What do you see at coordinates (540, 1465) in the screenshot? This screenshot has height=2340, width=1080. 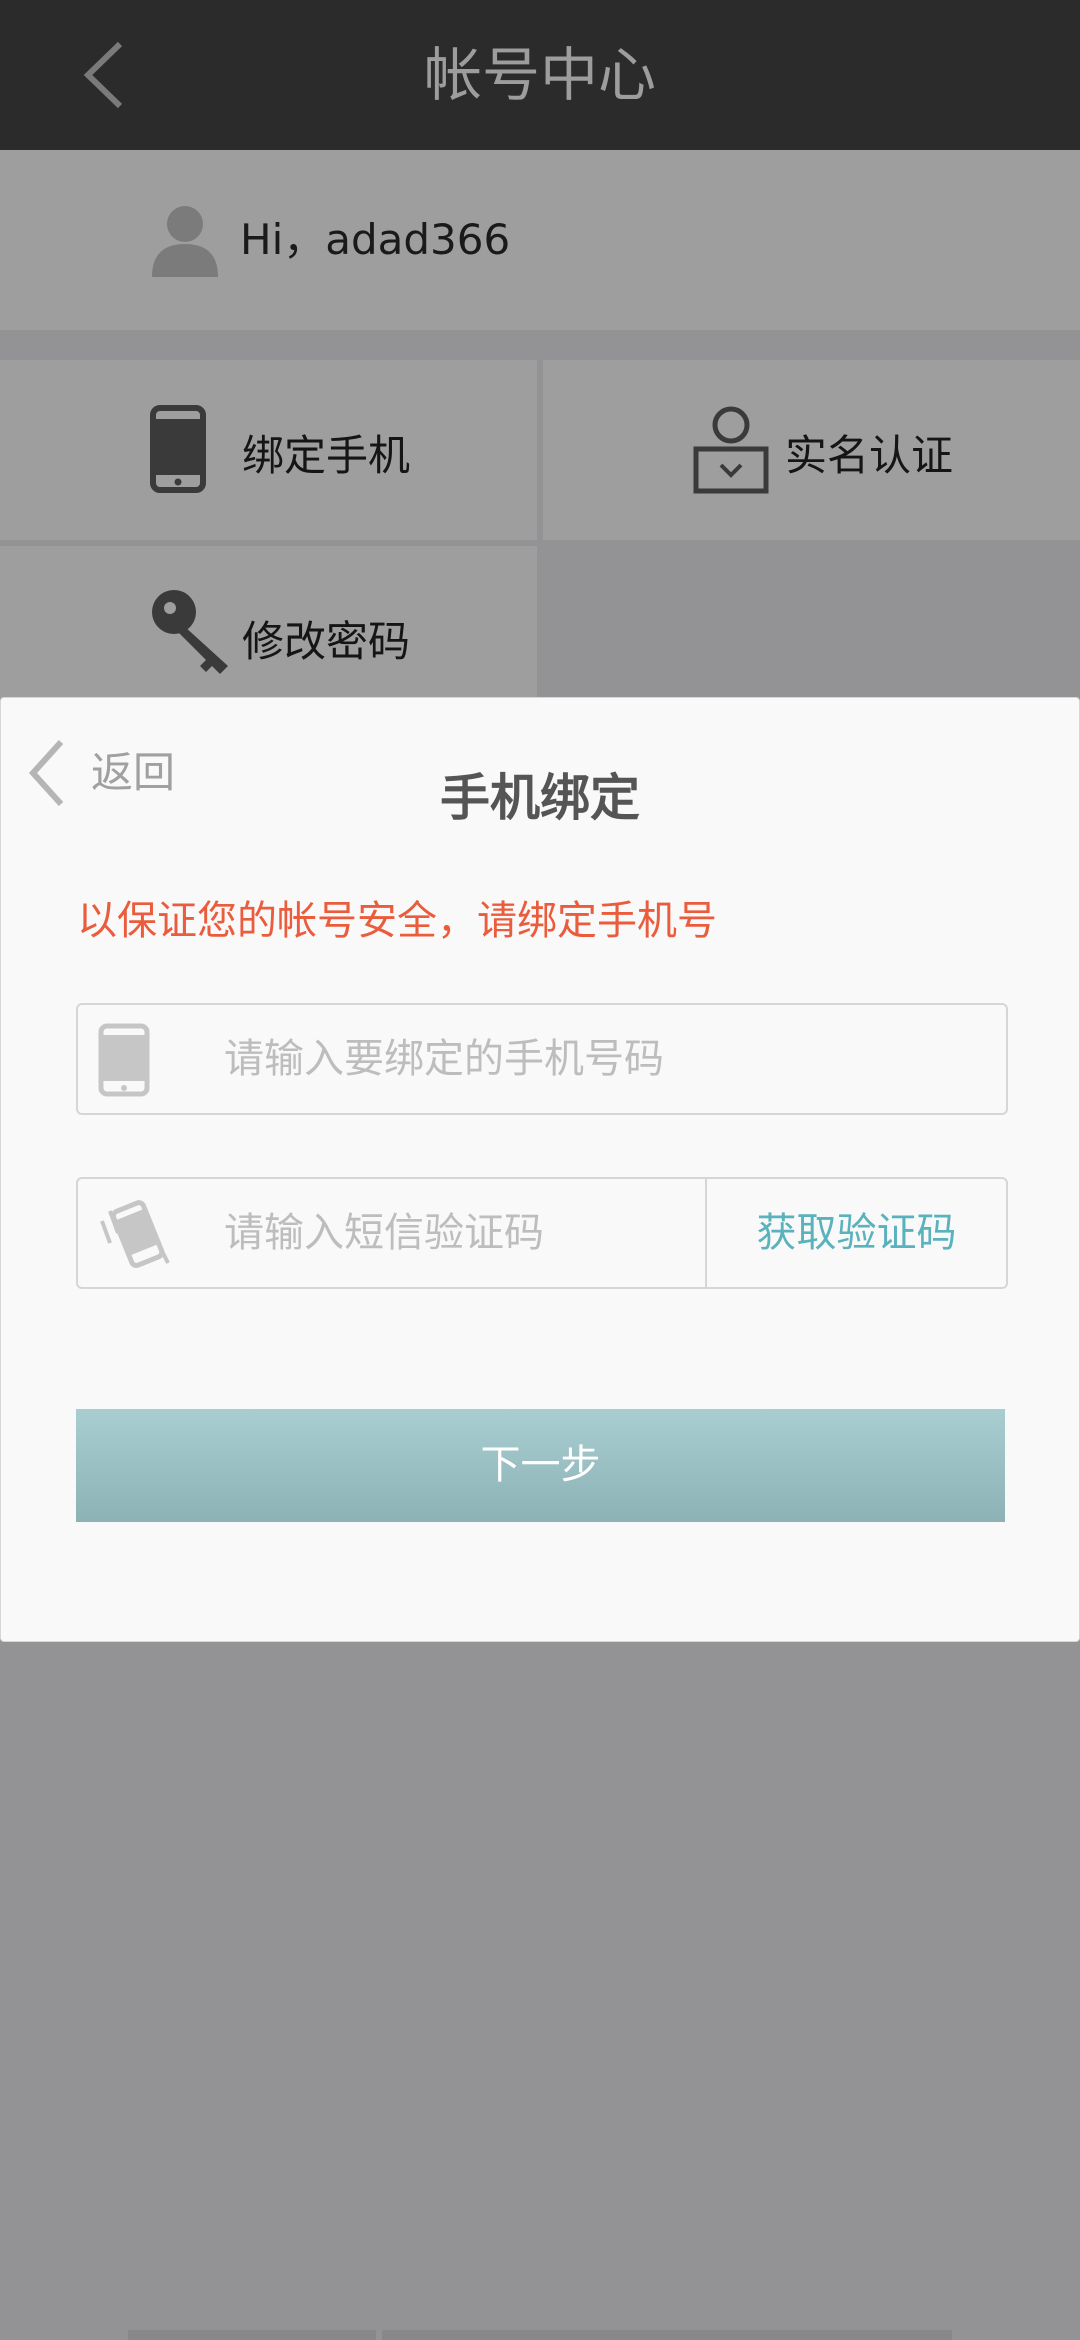 I see `next-button: 下一步` at bounding box center [540, 1465].